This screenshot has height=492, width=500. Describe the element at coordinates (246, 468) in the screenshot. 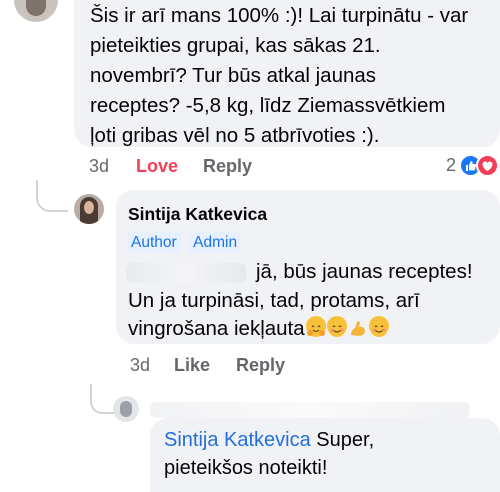

I see `nested-reply-line-2: pieteikšos noteikti!` at that location.